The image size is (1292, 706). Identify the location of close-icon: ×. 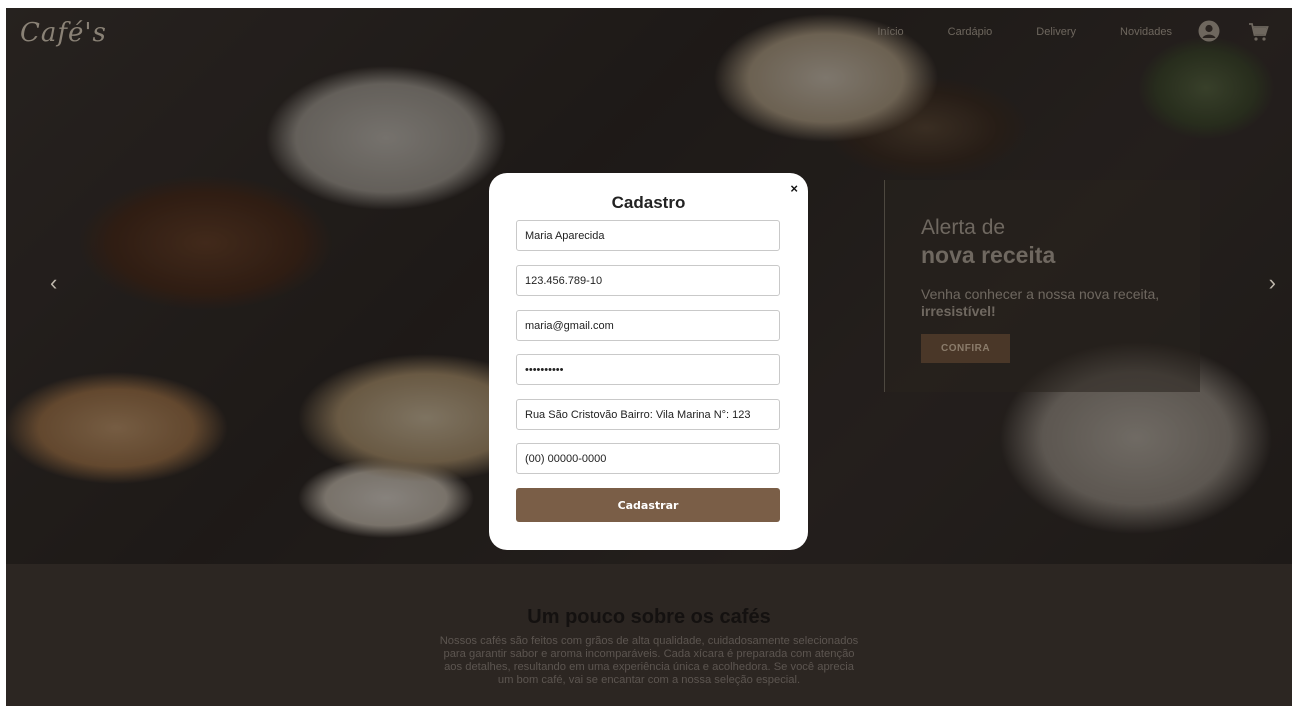
(794, 188).